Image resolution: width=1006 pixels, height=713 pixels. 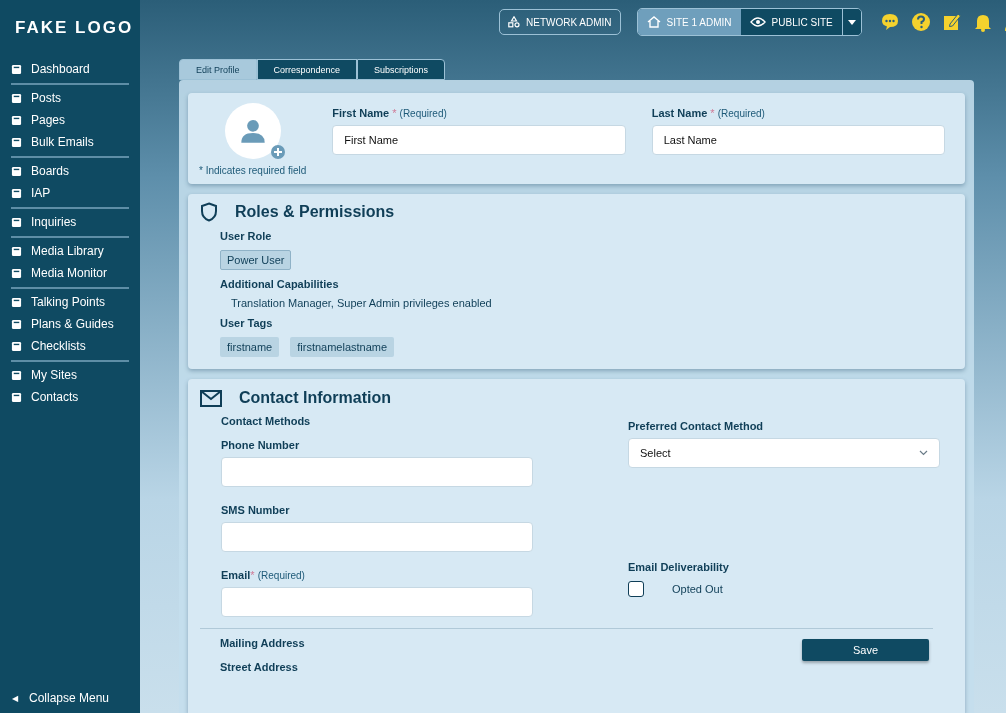 I want to click on sidebar-item: My Sites, so click(x=70, y=375).